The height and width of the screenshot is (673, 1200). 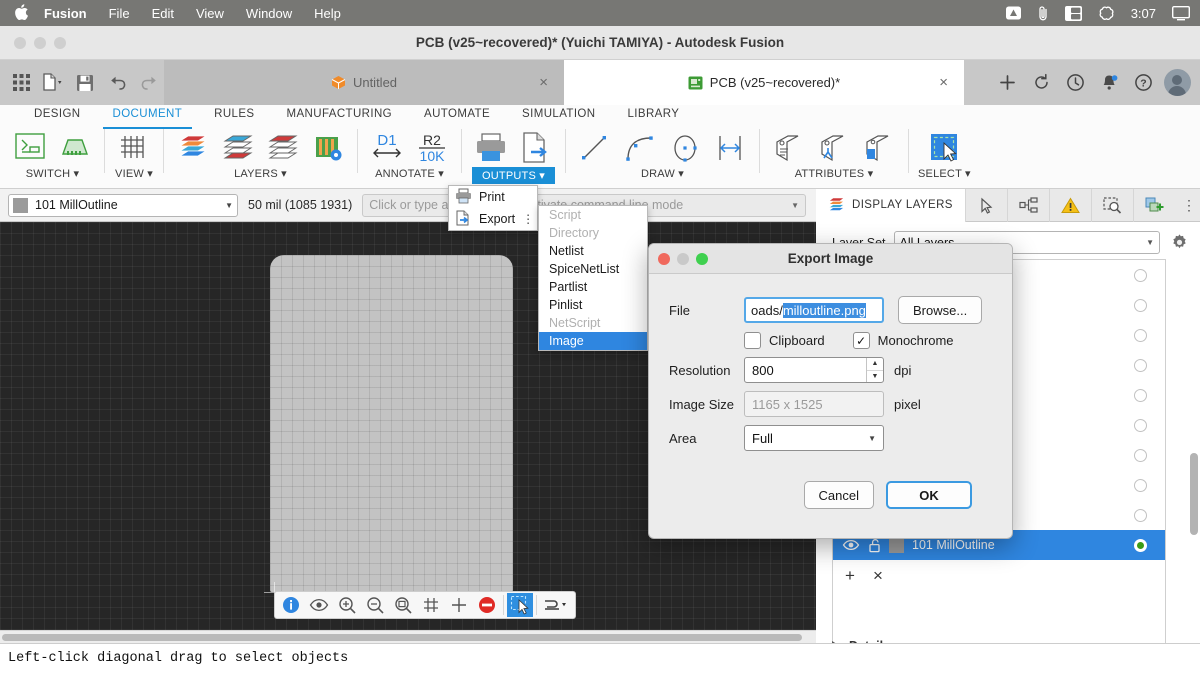 I want to click on new-document-icon, so click(x=53, y=83).